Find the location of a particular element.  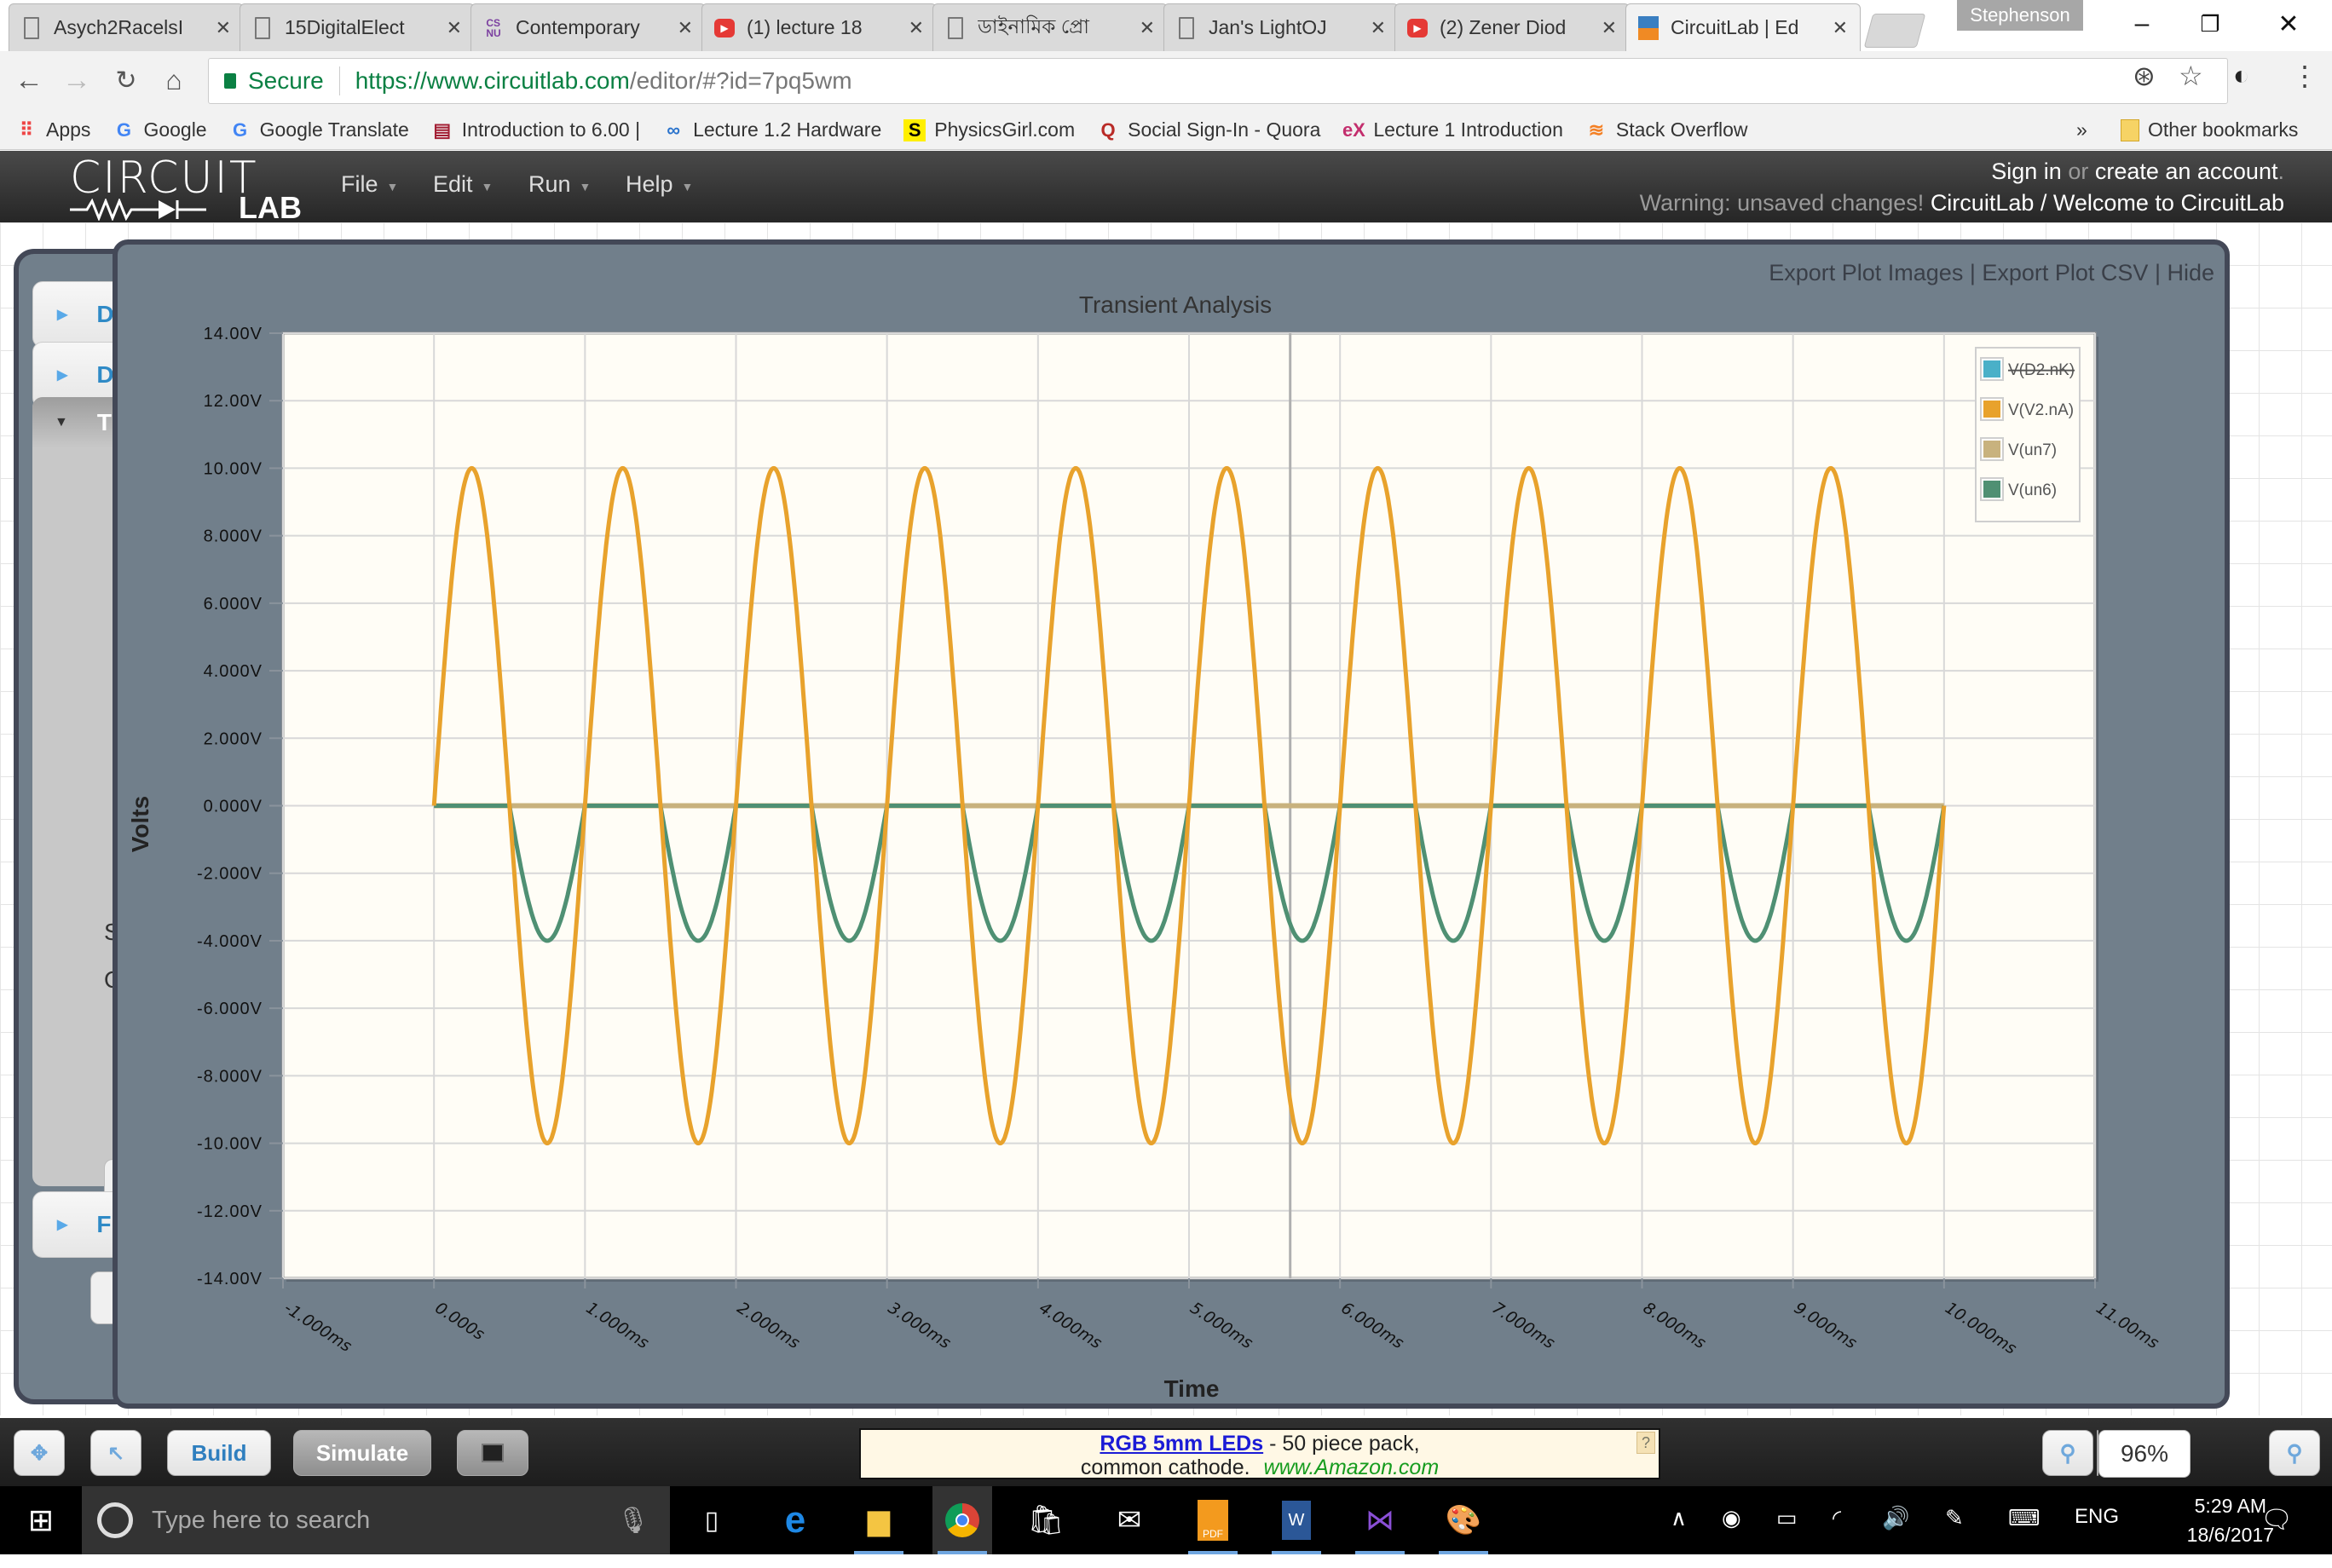

wifi-icon: ◜ is located at coordinates (1837, 1518).